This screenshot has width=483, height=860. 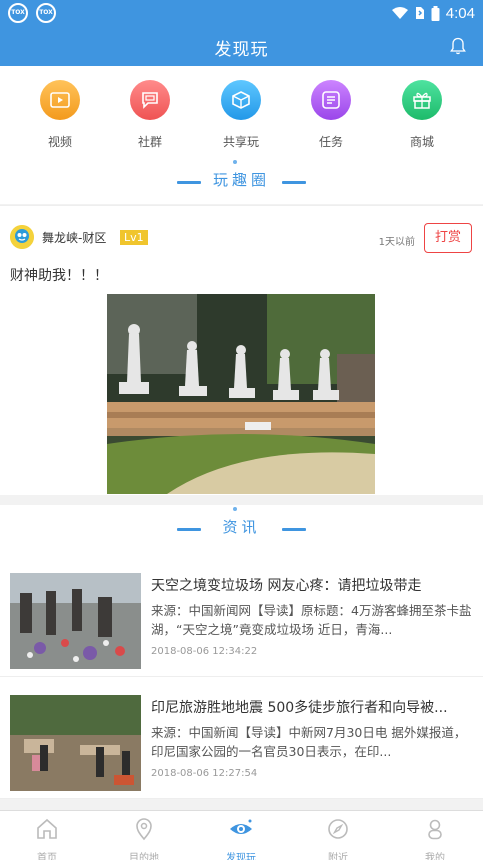 I want to click on quick-item-label: 任务, so click(x=330, y=142).